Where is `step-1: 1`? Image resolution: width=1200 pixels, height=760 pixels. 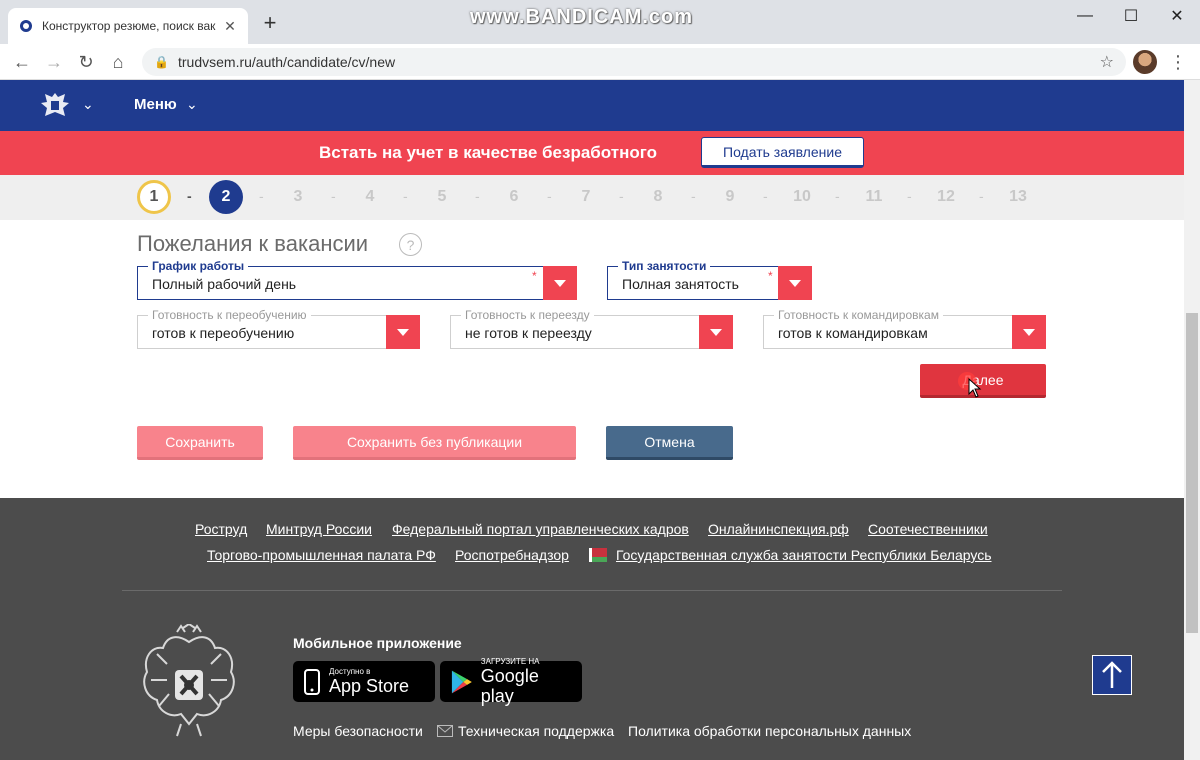
step-1: 1 is located at coordinates (154, 197).